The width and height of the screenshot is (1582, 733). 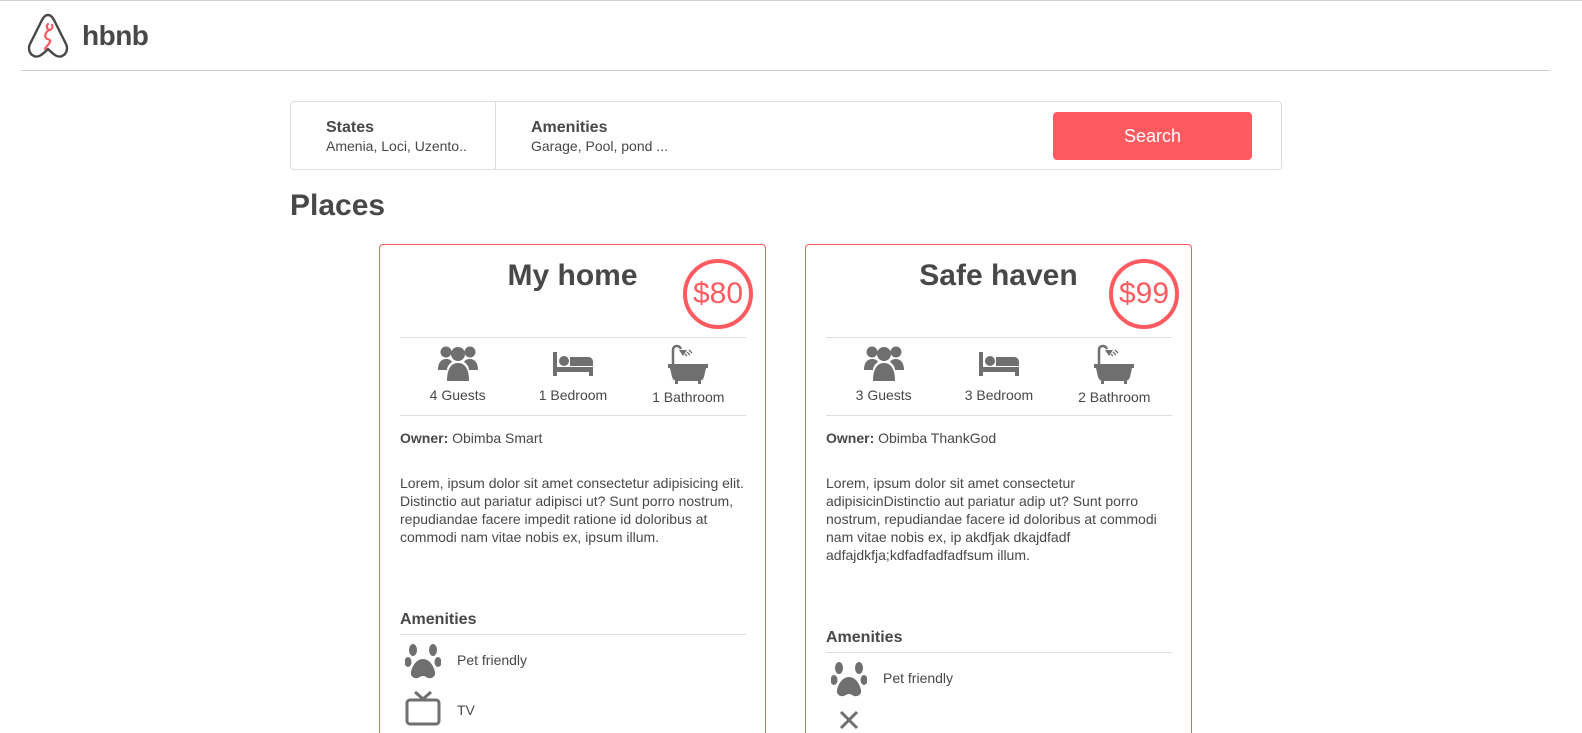 I want to click on bedrooms-info: 1 Bedroom, so click(x=572, y=376).